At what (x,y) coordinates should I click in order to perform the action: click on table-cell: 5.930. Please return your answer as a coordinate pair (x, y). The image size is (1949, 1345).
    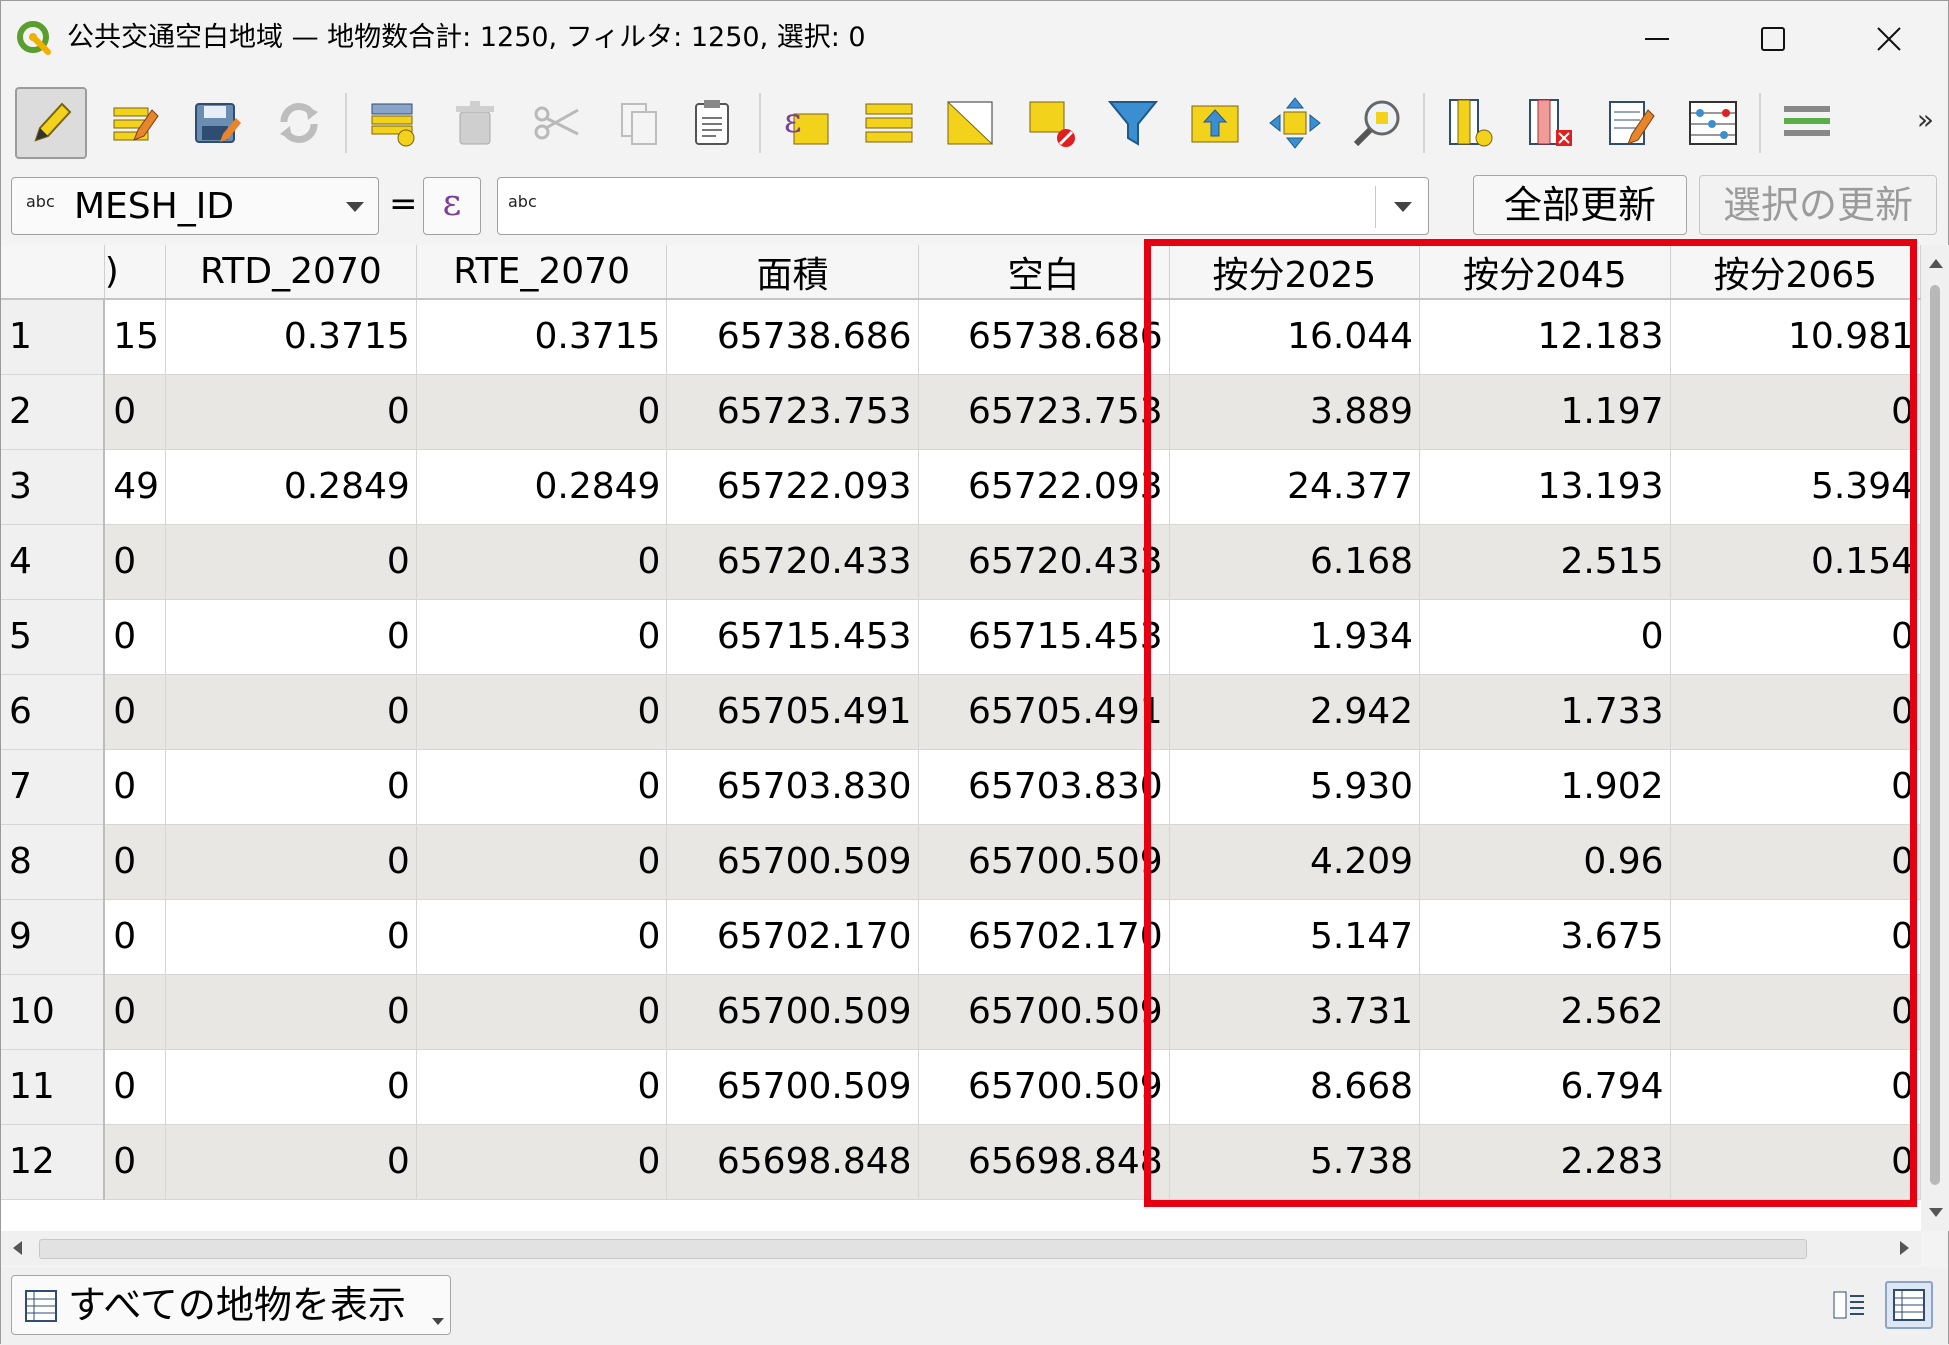
    Looking at the image, I should click on (1295, 787).